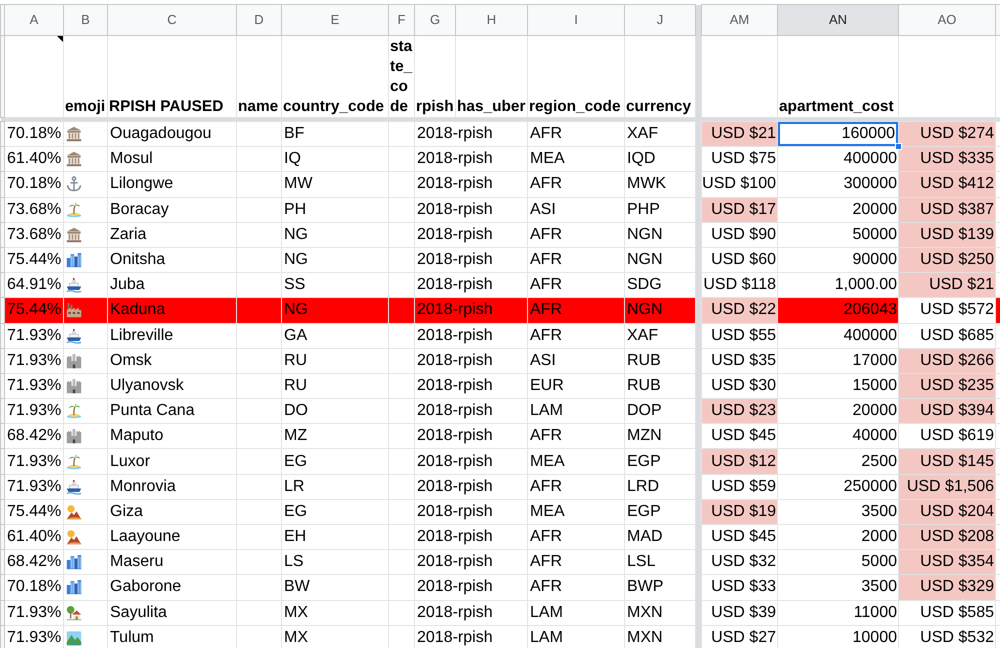 The width and height of the screenshot is (1000, 648). I want to click on table-cell: USD $32, so click(740, 562).